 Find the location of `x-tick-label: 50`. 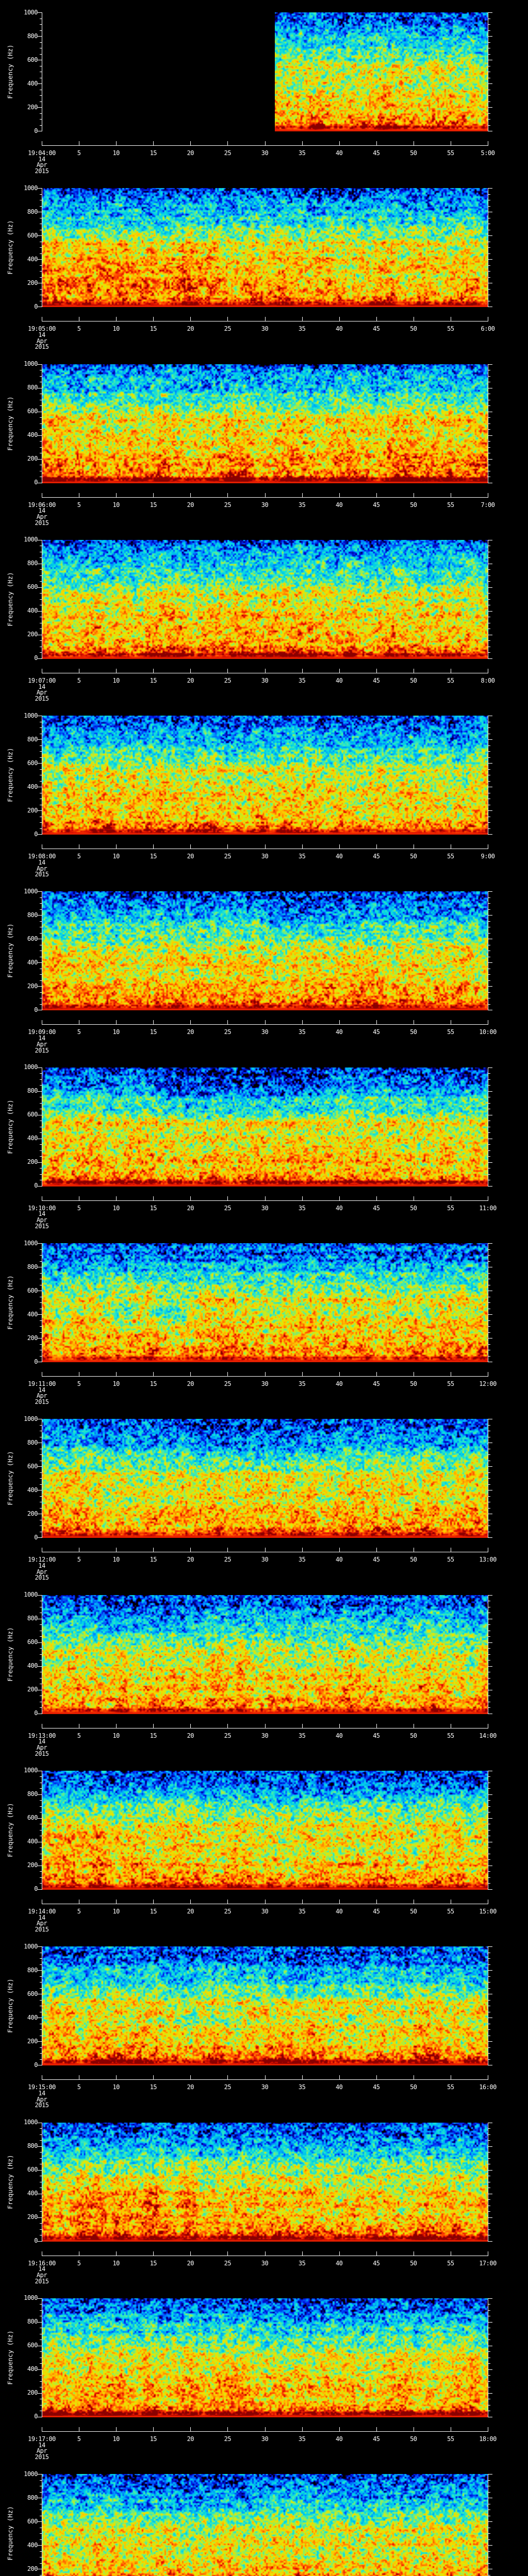

x-tick-label: 50 is located at coordinates (413, 1208).